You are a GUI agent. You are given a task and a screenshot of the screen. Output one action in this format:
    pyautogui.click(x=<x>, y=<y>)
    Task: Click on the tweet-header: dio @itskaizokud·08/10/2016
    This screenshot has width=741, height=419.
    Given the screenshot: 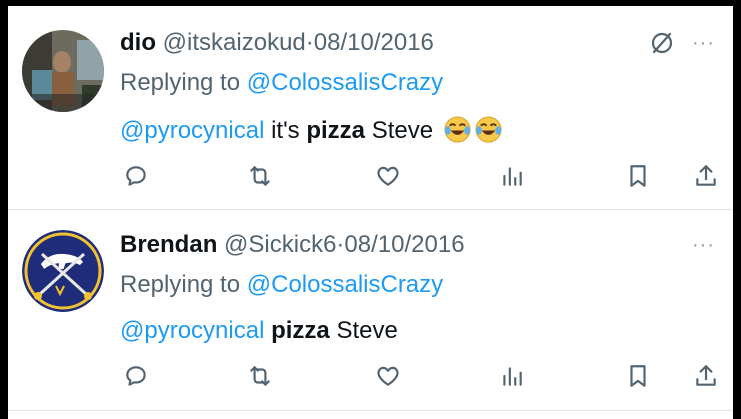 What is the action you would take?
    pyautogui.click(x=277, y=43)
    